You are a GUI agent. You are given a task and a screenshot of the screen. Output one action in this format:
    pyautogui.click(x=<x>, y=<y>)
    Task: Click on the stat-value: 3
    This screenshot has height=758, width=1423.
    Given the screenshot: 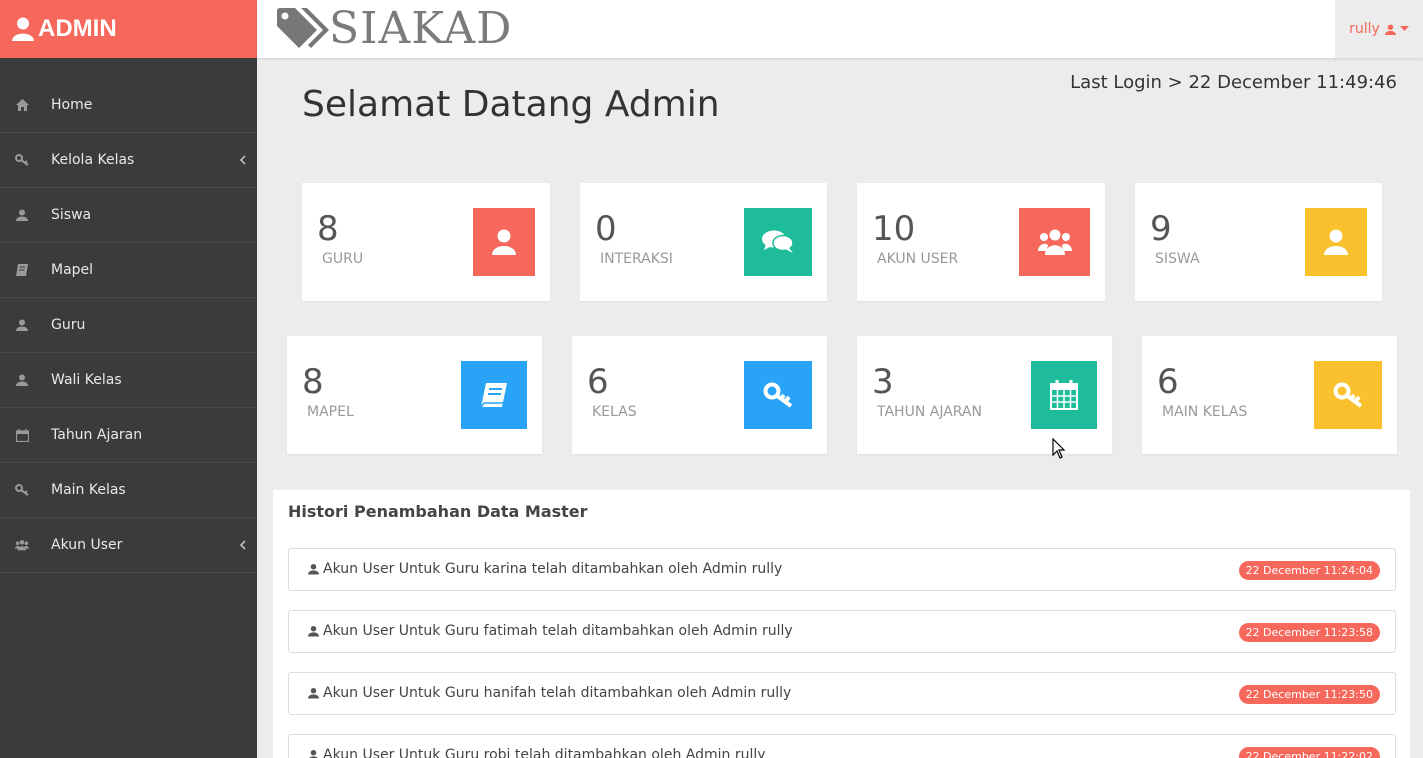 What is the action you would take?
    pyautogui.click(x=883, y=382)
    